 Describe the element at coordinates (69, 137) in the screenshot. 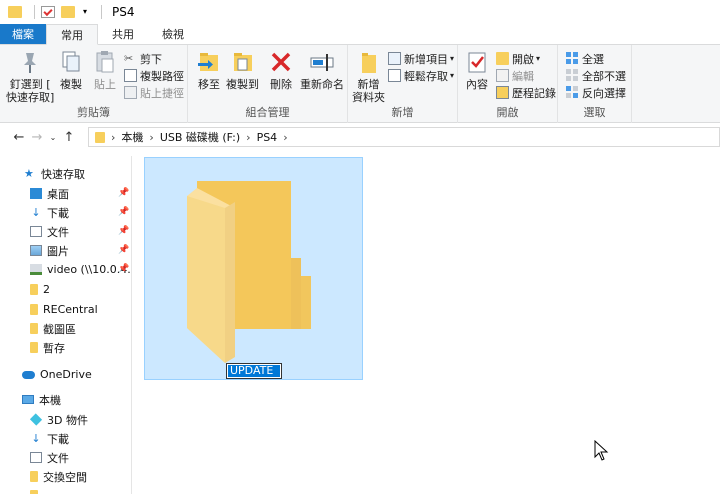

I see `up-arrow-icon: ↑` at that location.